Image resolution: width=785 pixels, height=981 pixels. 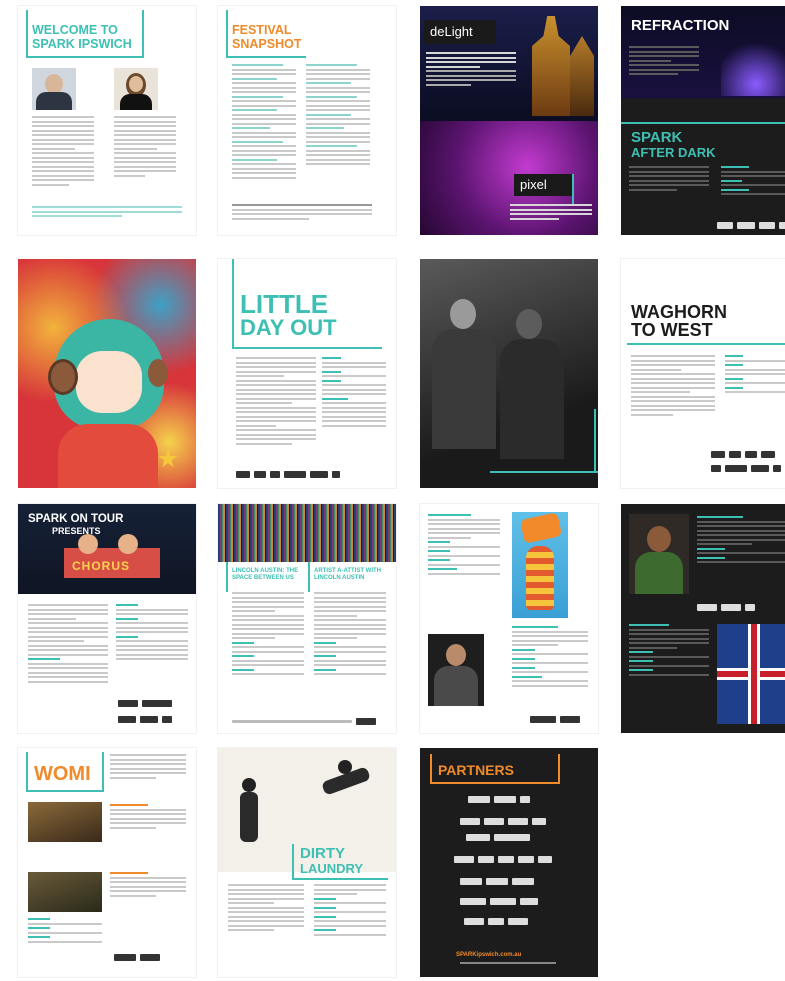 What do you see at coordinates (703, 618) in the screenshot?
I see `page-storytellers` at bounding box center [703, 618].